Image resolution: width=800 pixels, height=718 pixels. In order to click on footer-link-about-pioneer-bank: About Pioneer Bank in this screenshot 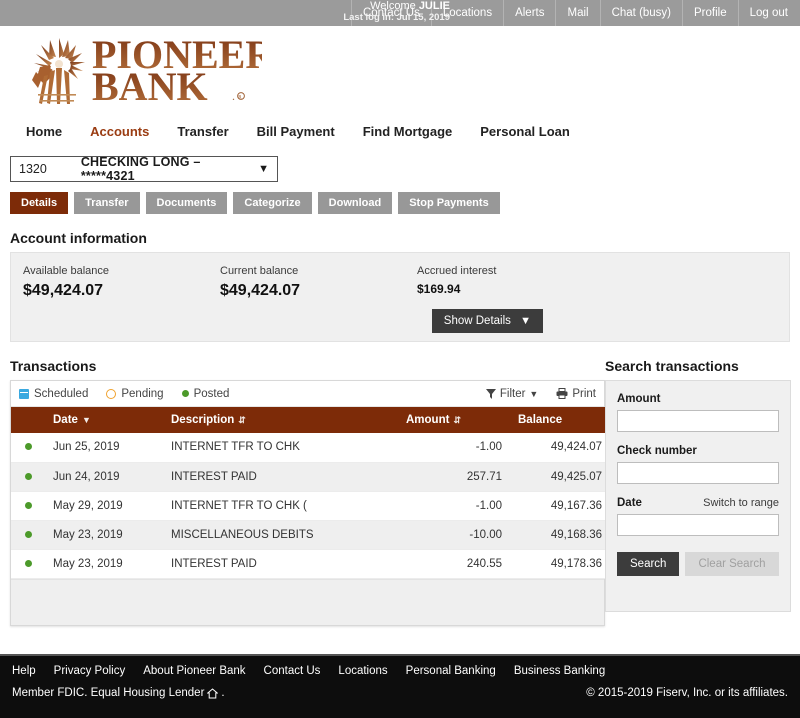, I will do `click(194, 671)`.